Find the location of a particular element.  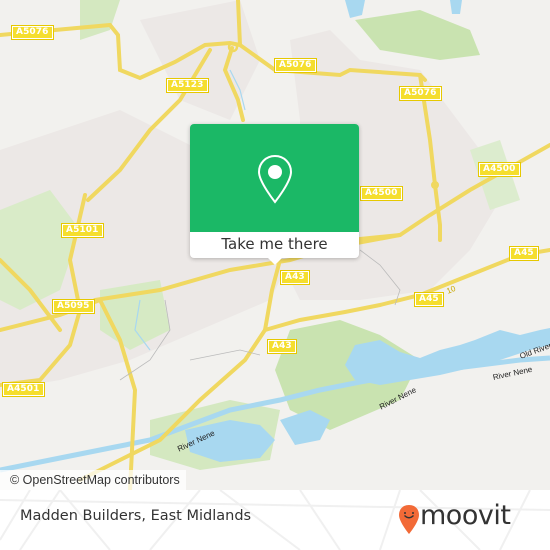

popup-tail is located at coordinates (275, 261).